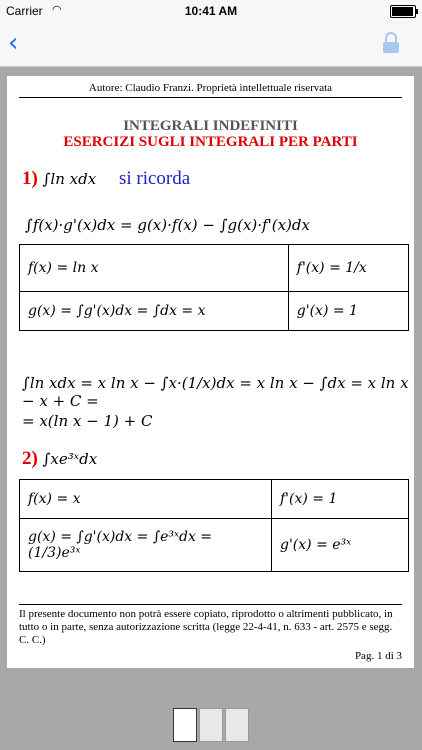 This screenshot has height=750, width=422. What do you see at coordinates (378, 656) in the screenshot?
I see `page-number: Pag. 1 di 3` at bounding box center [378, 656].